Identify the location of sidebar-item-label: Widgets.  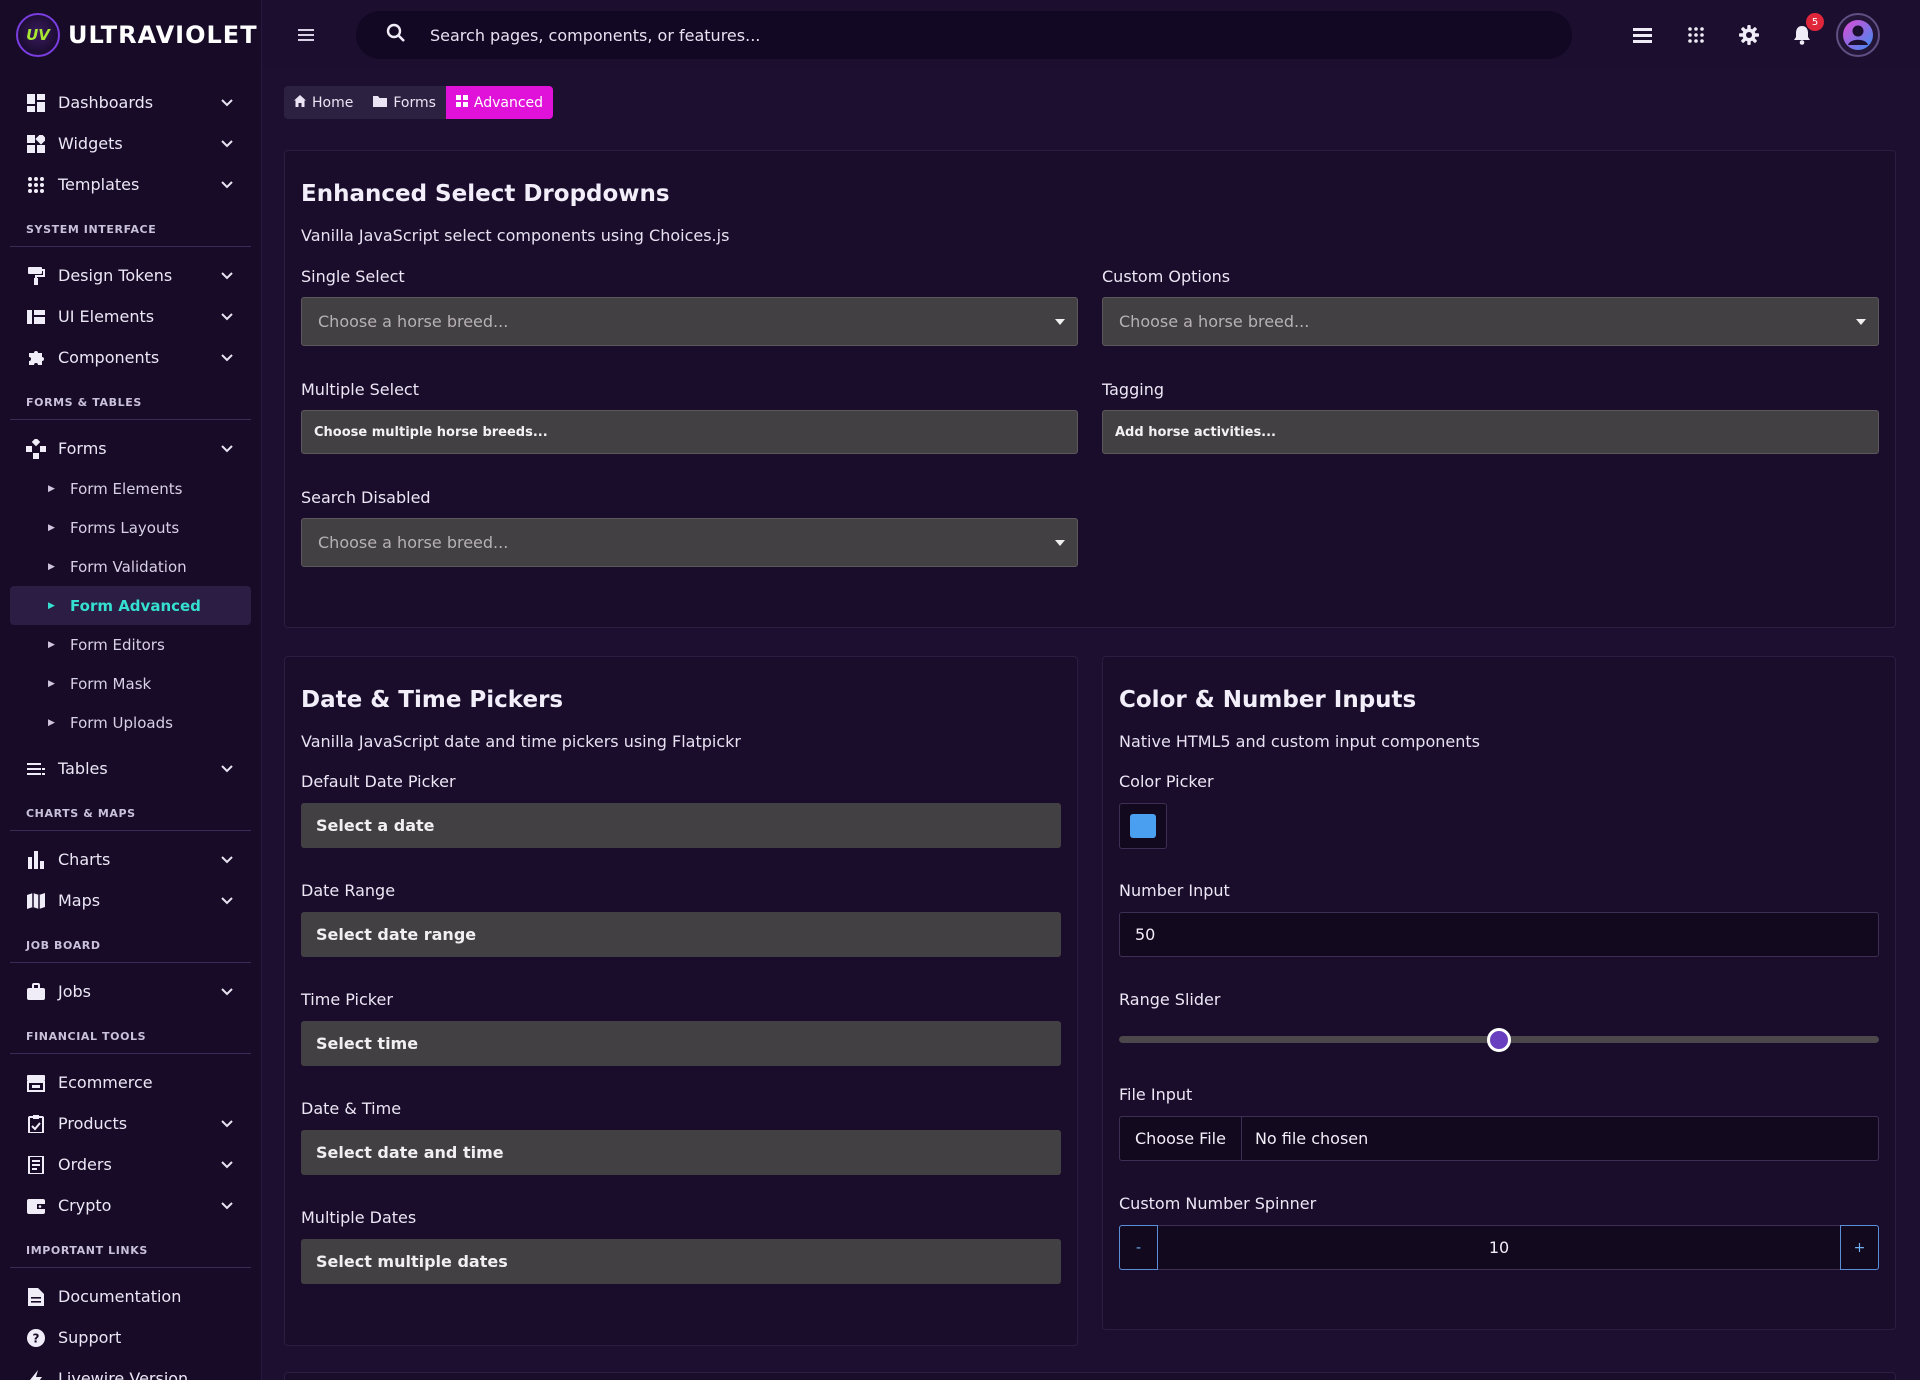
(90, 143).